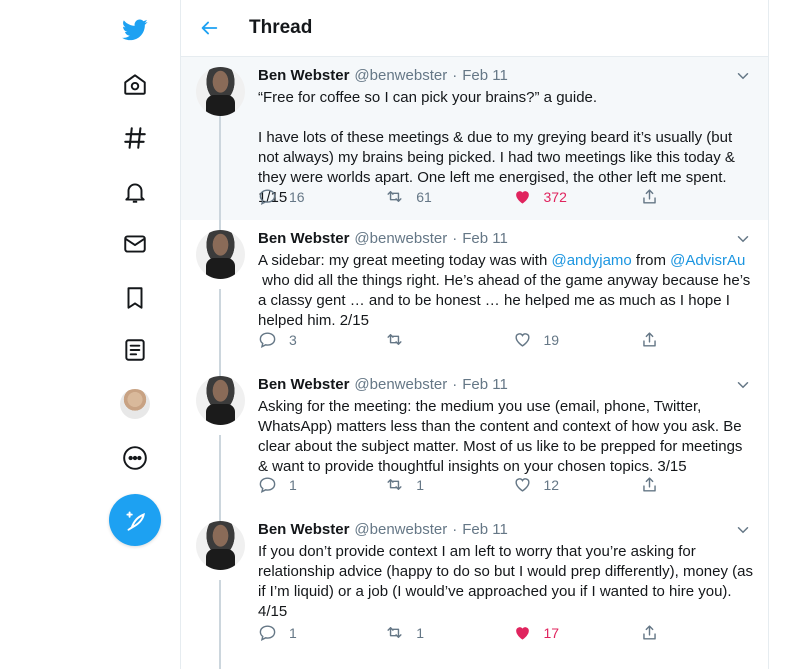 The image size is (800, 669). What do you see at coordinates (135, 244) in the screenshot?
I see `messages-mail-icon` at bounding box center [135, 244].